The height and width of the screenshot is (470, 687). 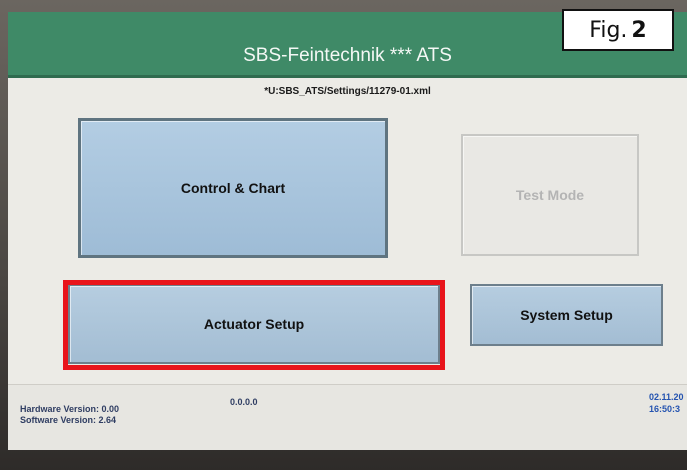 I want to click on test-mode-label: Test Mode, so click(x=550, y=195).